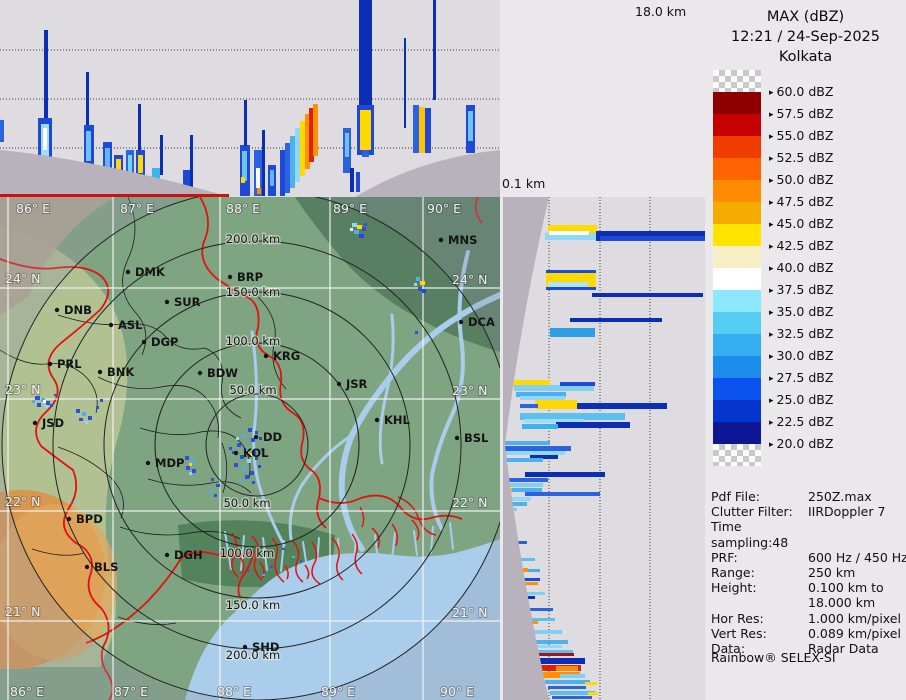  I want to click on info-value: 18.000 km, so click(842, 603).